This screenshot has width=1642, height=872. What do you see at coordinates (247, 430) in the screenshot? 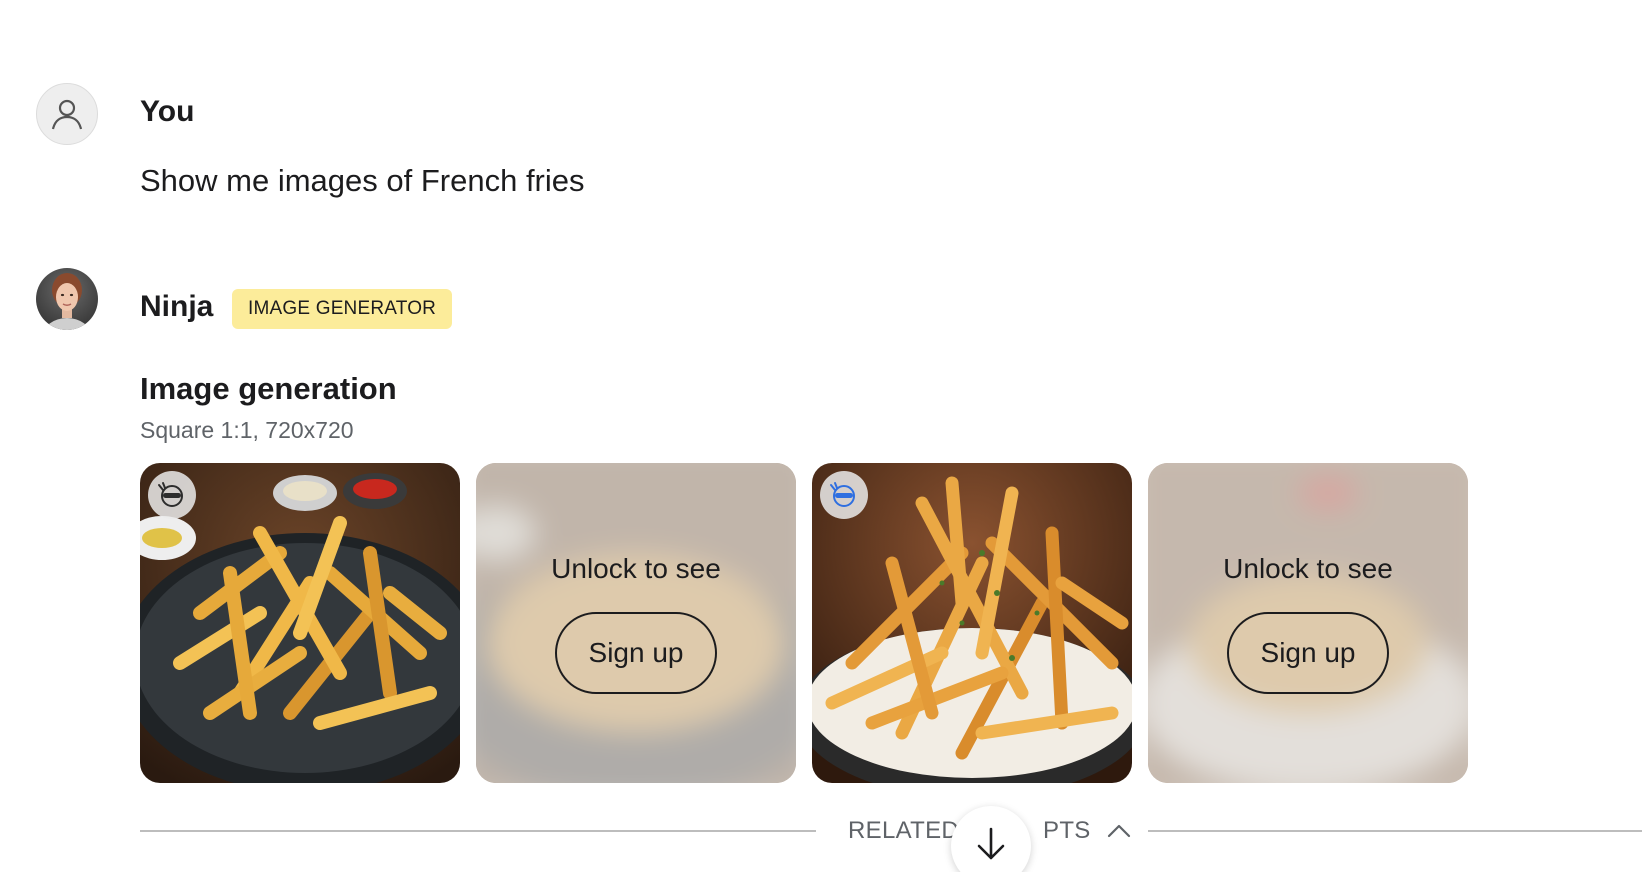
I see `section-subtitle: Square 1:1, 720x720` at bounding box center [247, 430].